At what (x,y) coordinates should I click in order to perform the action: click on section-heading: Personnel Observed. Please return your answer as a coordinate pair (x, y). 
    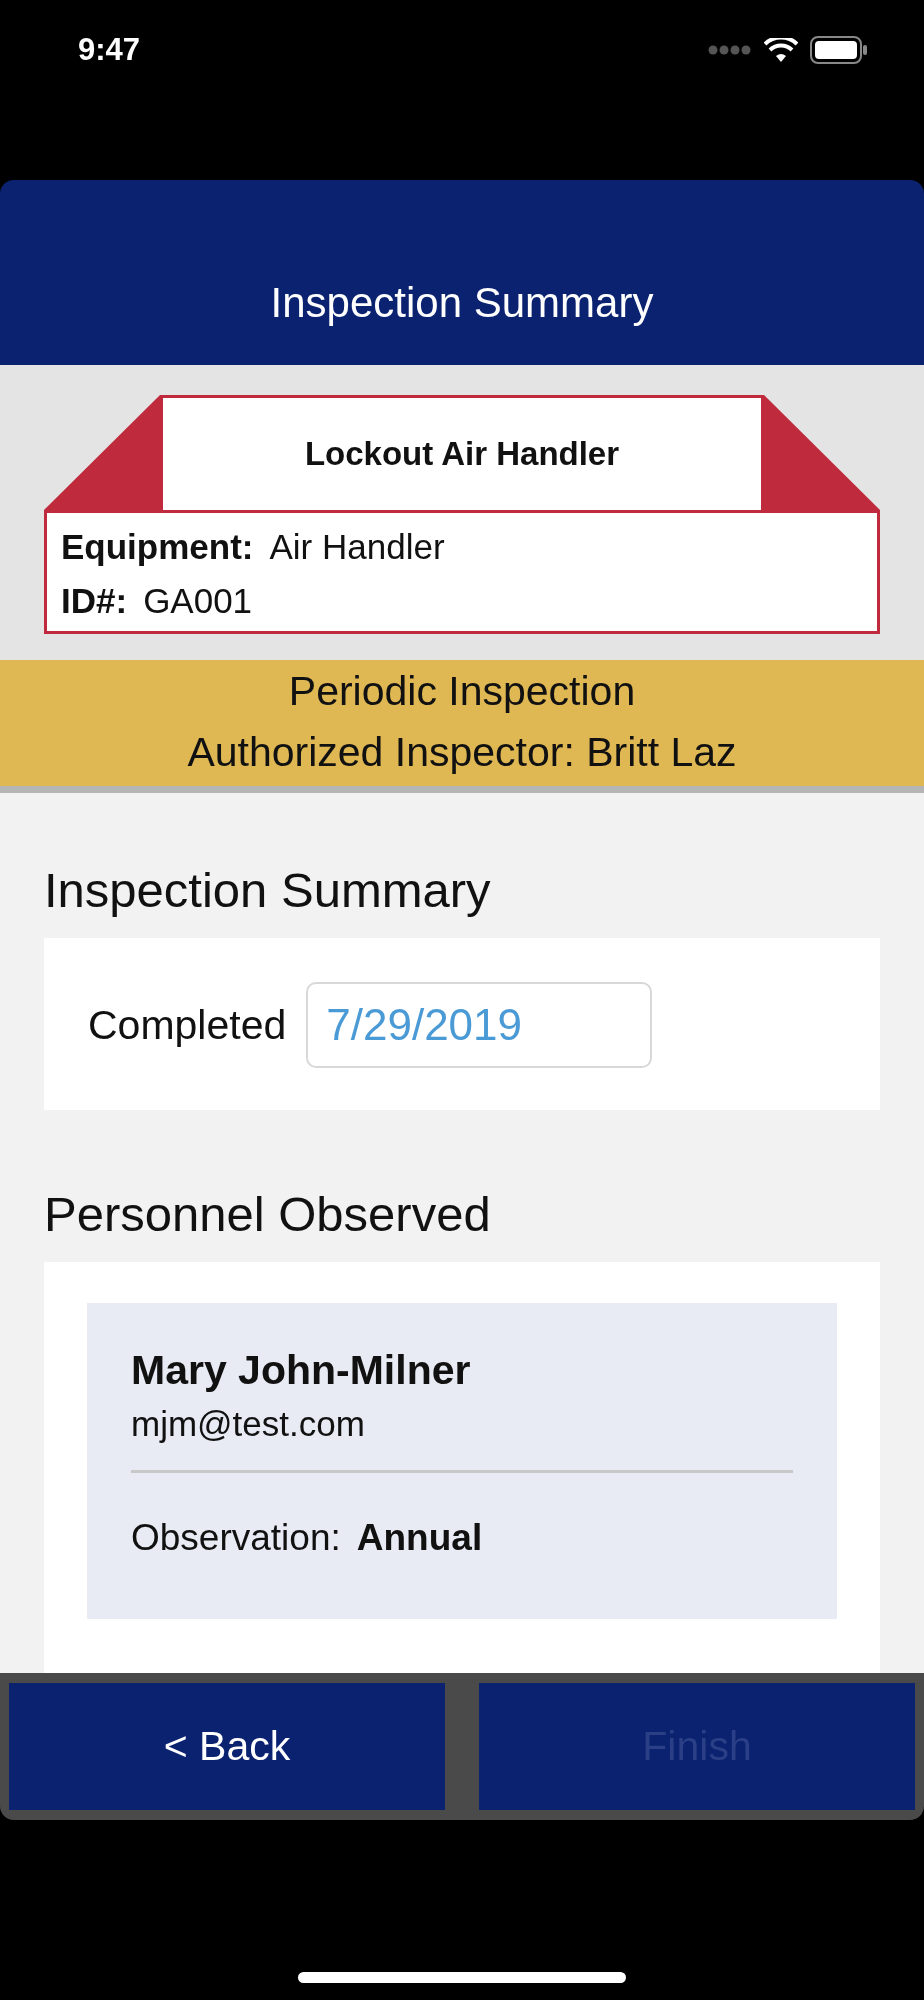
    Looking at the image, I should click on (267, 1214).